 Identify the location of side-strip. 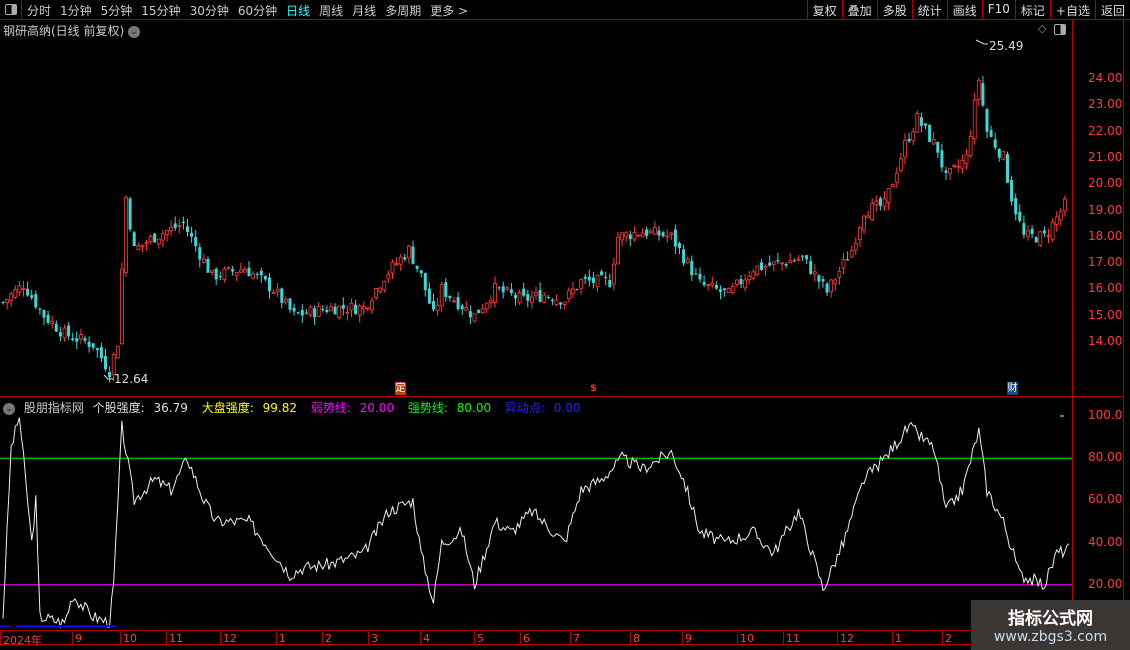
(1126, 335).